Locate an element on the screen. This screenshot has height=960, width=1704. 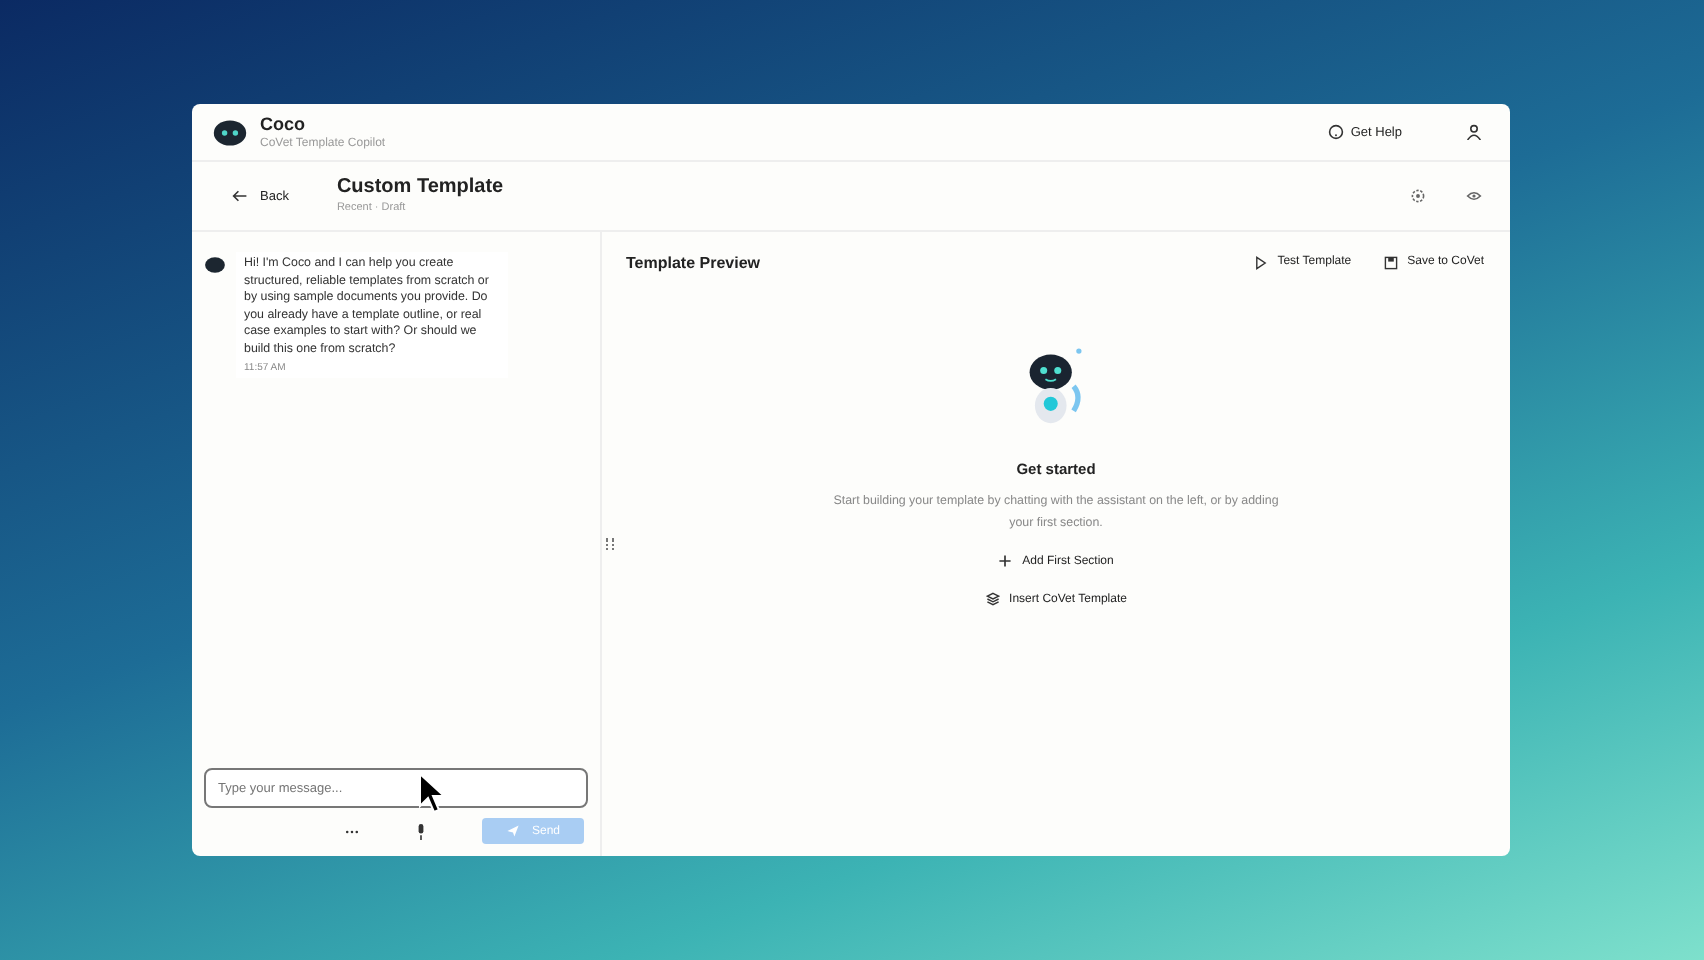
play-icon is located at coordinates (1260, 262).